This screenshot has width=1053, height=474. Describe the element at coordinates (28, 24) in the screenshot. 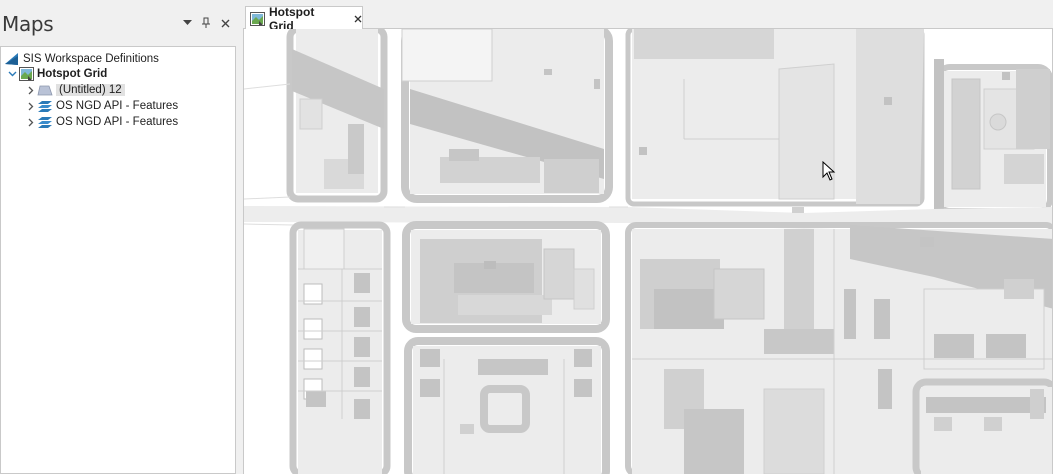

I see `panel-title: Maps` at that location.